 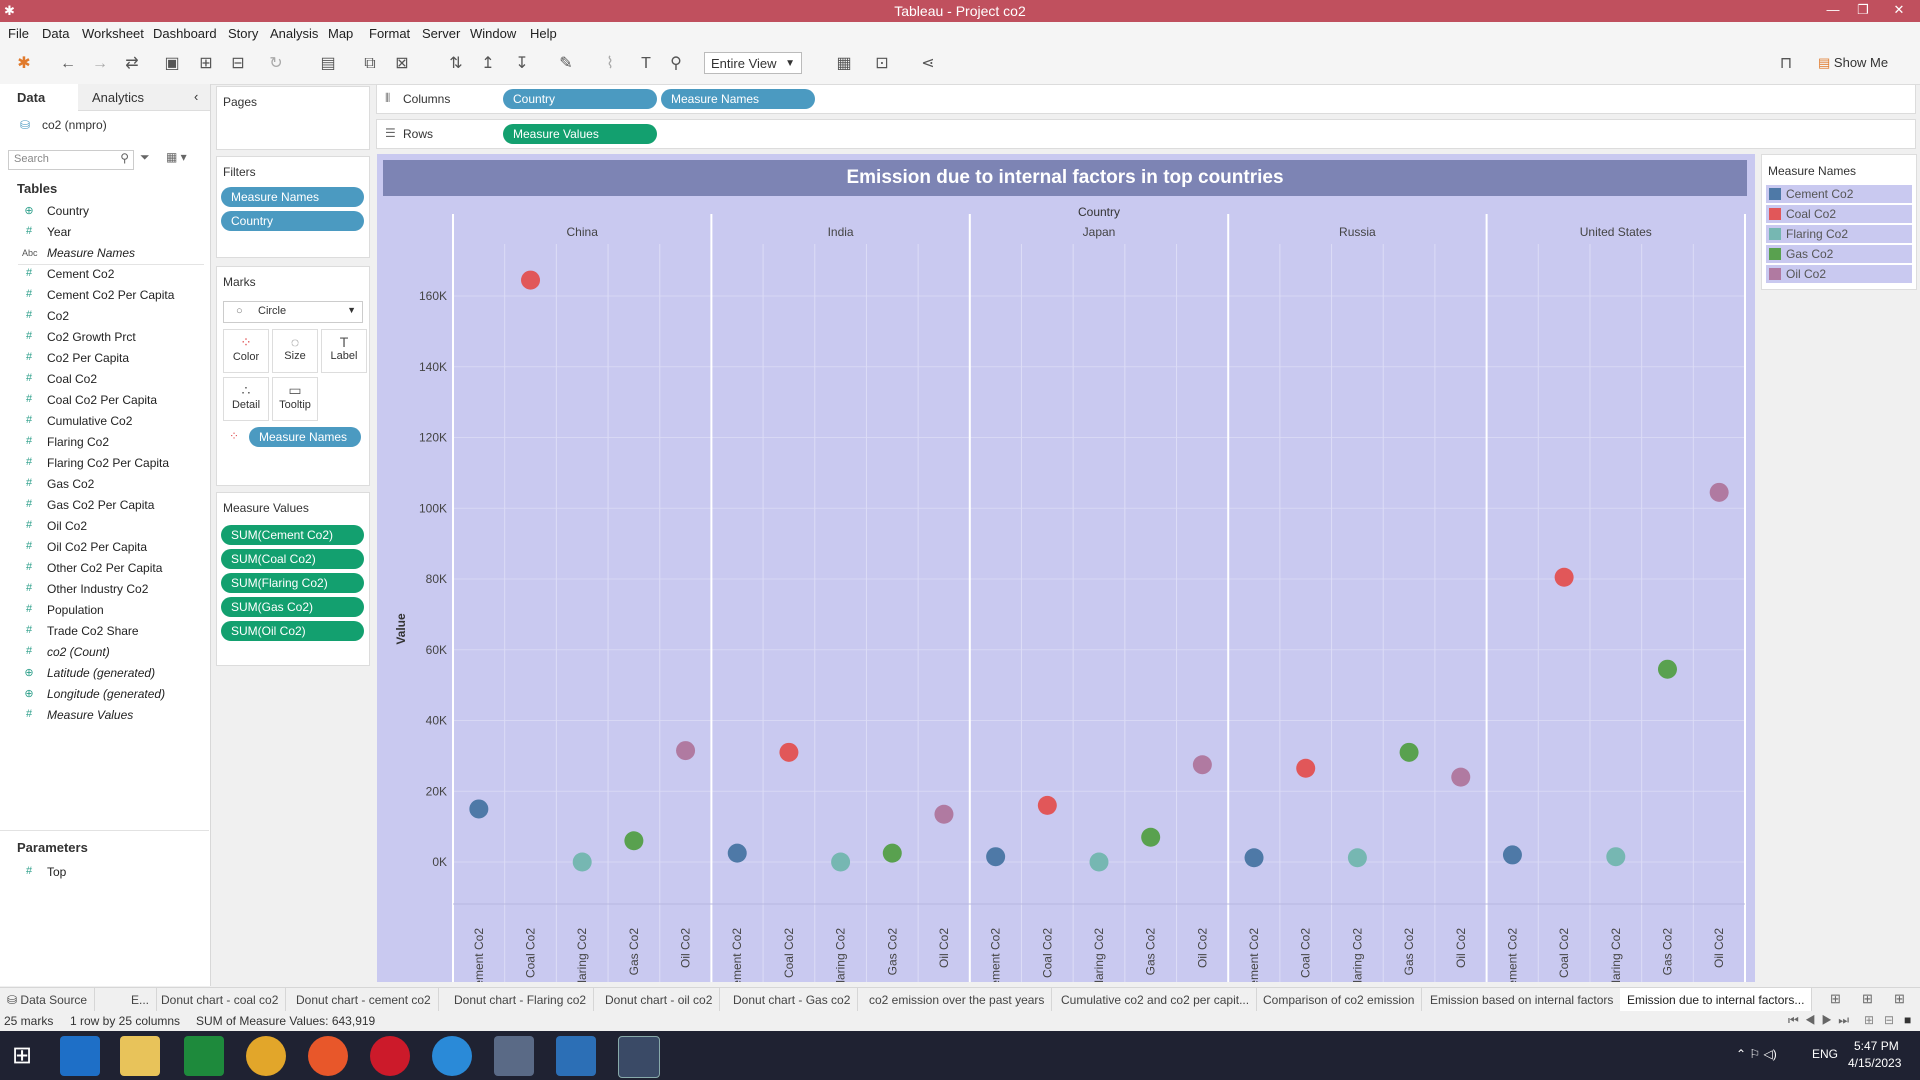 What do you see at coordinates (144, 97) in the screenshot?
I see `tab-analytics: Analytics ‹` at bounding box center [144, 97].